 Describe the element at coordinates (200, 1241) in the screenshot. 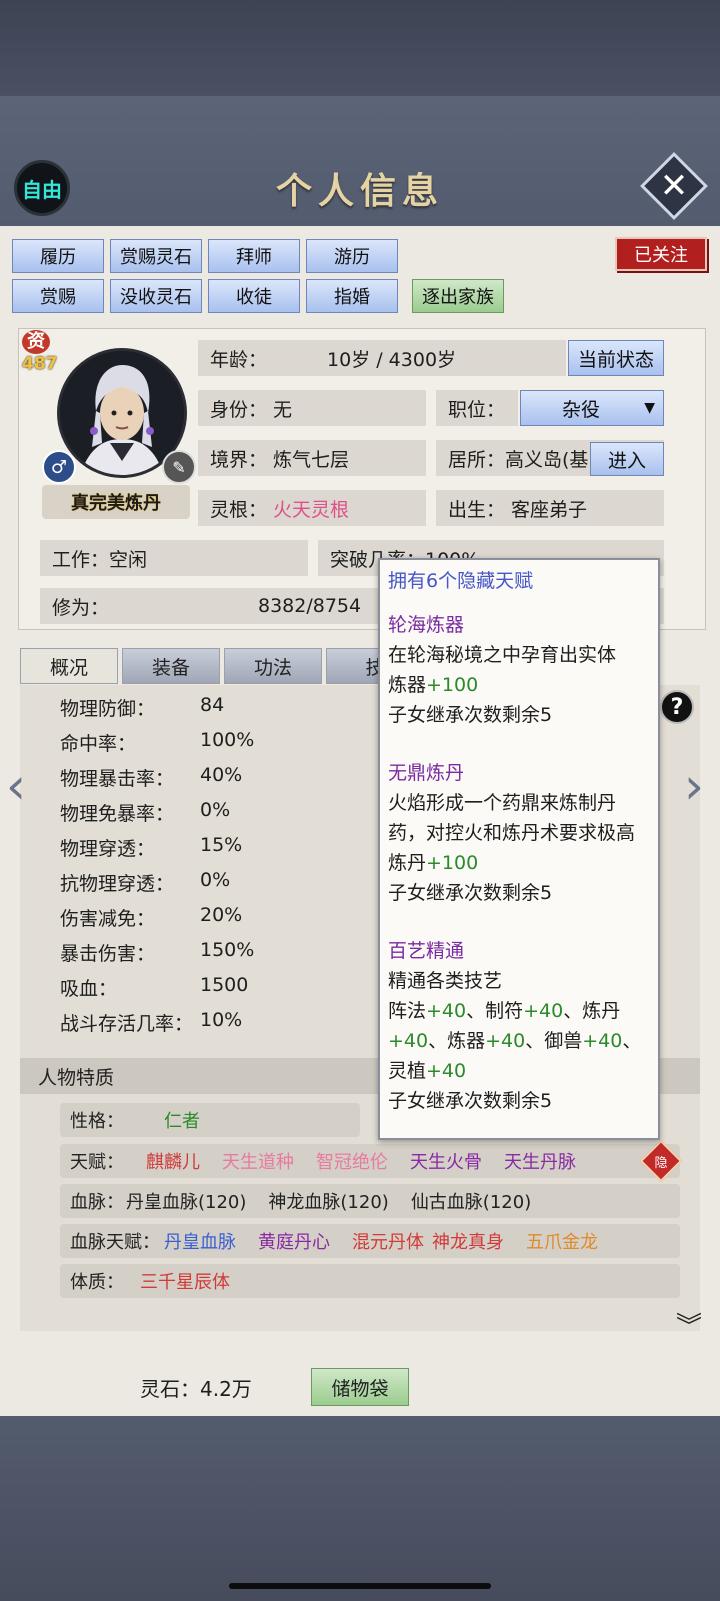

I see `bloodline-talent-item: 丹皇血脉` at that location.